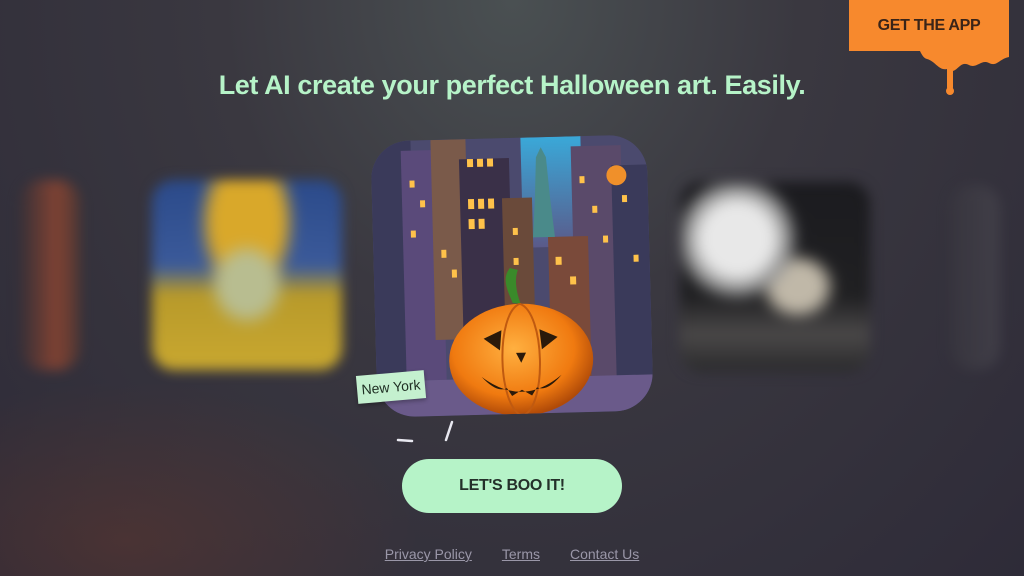 This screenshot has width=1024, height=576. What do you see at coordinates (975, 277) in the screenshot?
I see `carousel-card-right-edge` at bounding box center [975, 277].